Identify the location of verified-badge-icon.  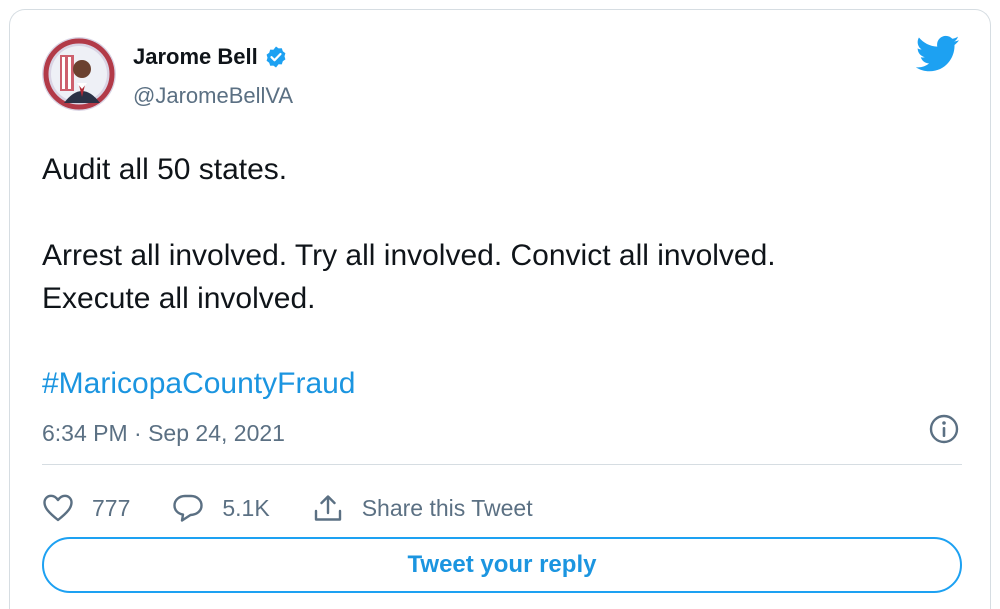
(276, 57).